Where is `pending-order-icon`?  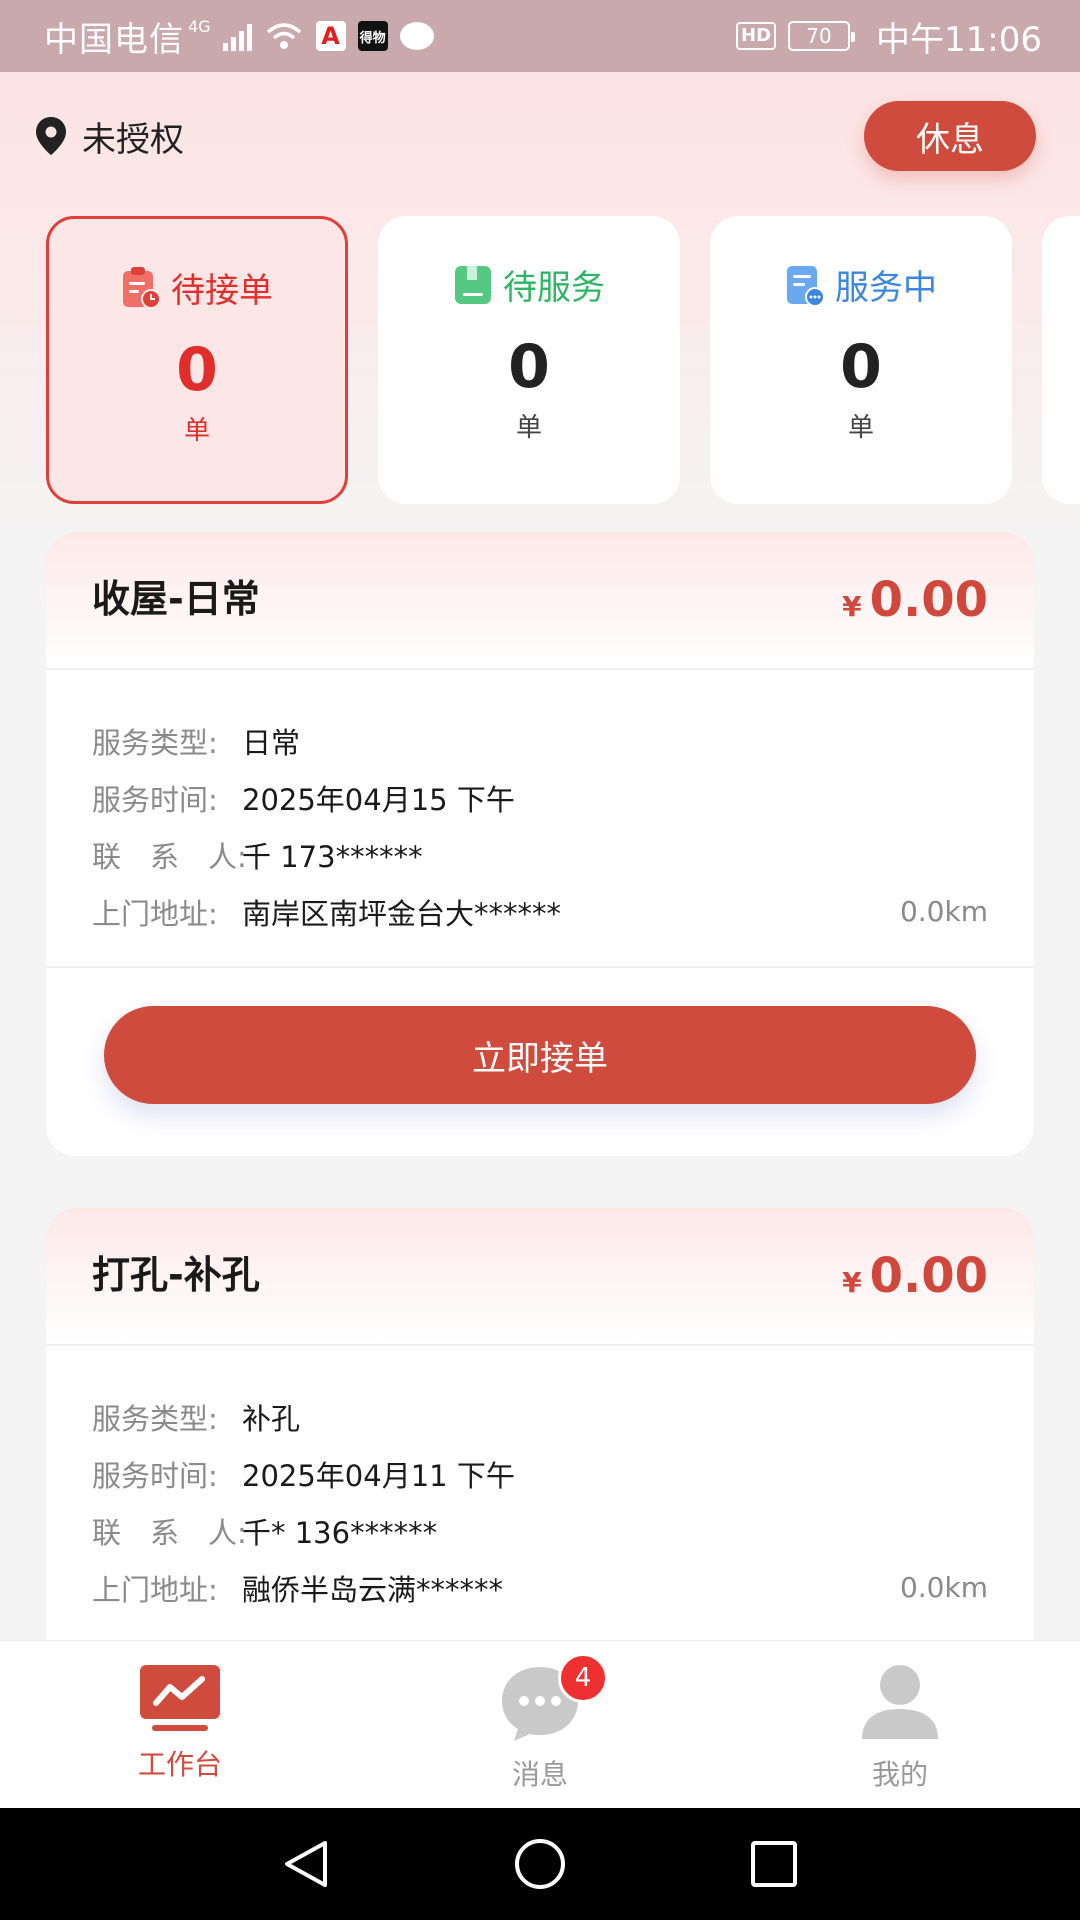 pending-order-icon is located at coordinates (142, 287).